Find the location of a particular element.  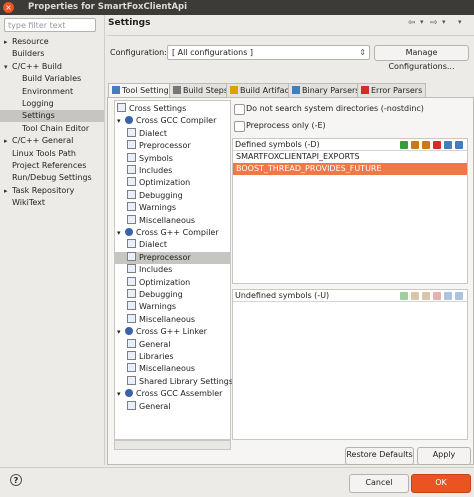

tab-build-artifact: Build Artifact is located at coordinates (261, 90).